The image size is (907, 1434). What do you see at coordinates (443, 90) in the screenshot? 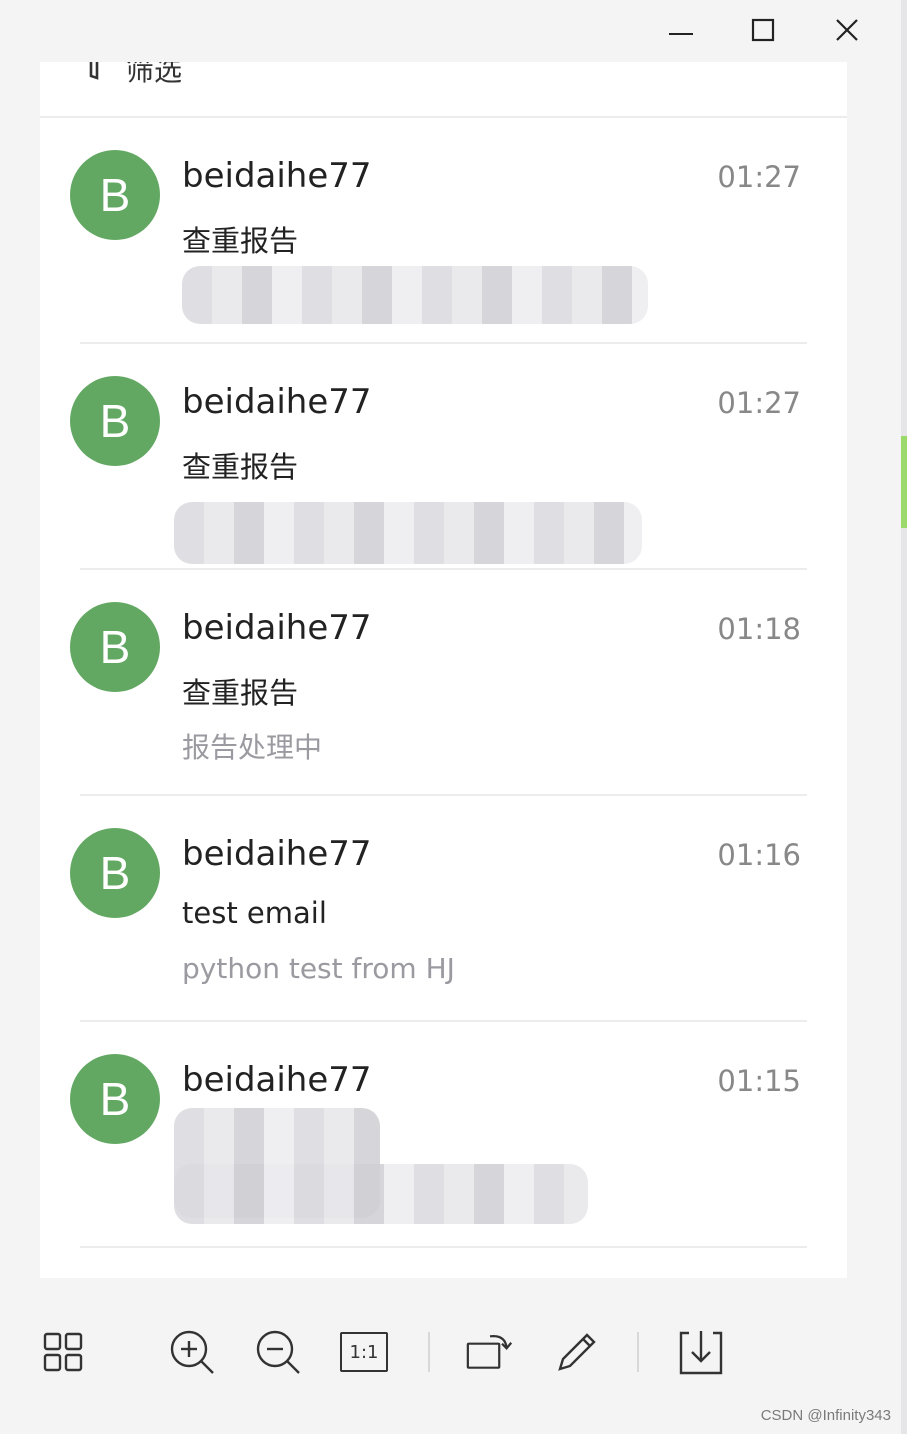
I see `filter-bar: 筛选` at bounding box center [443, 90].